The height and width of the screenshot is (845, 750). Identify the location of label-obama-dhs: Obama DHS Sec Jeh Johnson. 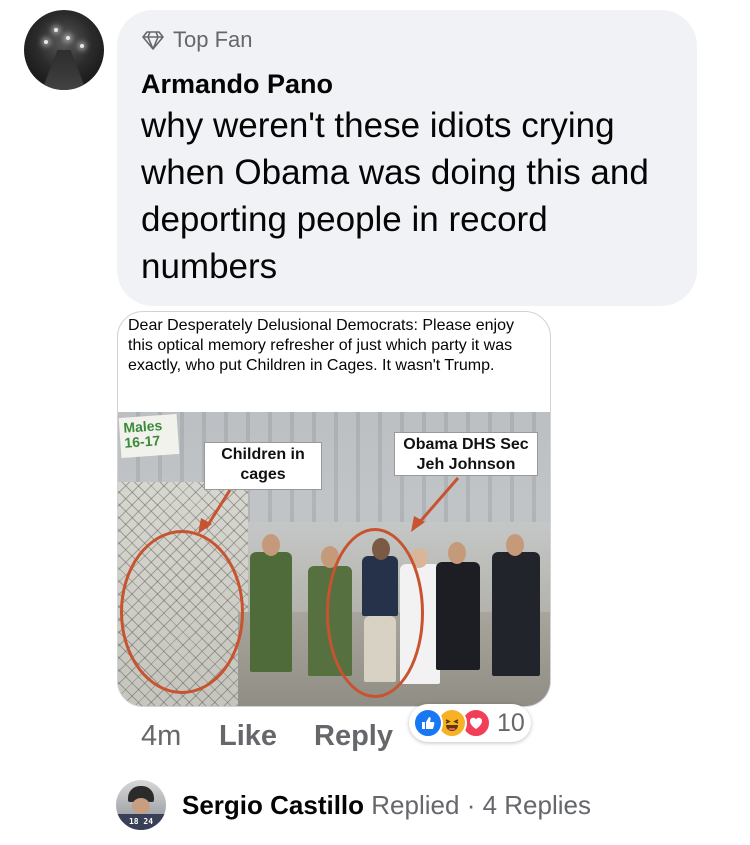
(466, 454).